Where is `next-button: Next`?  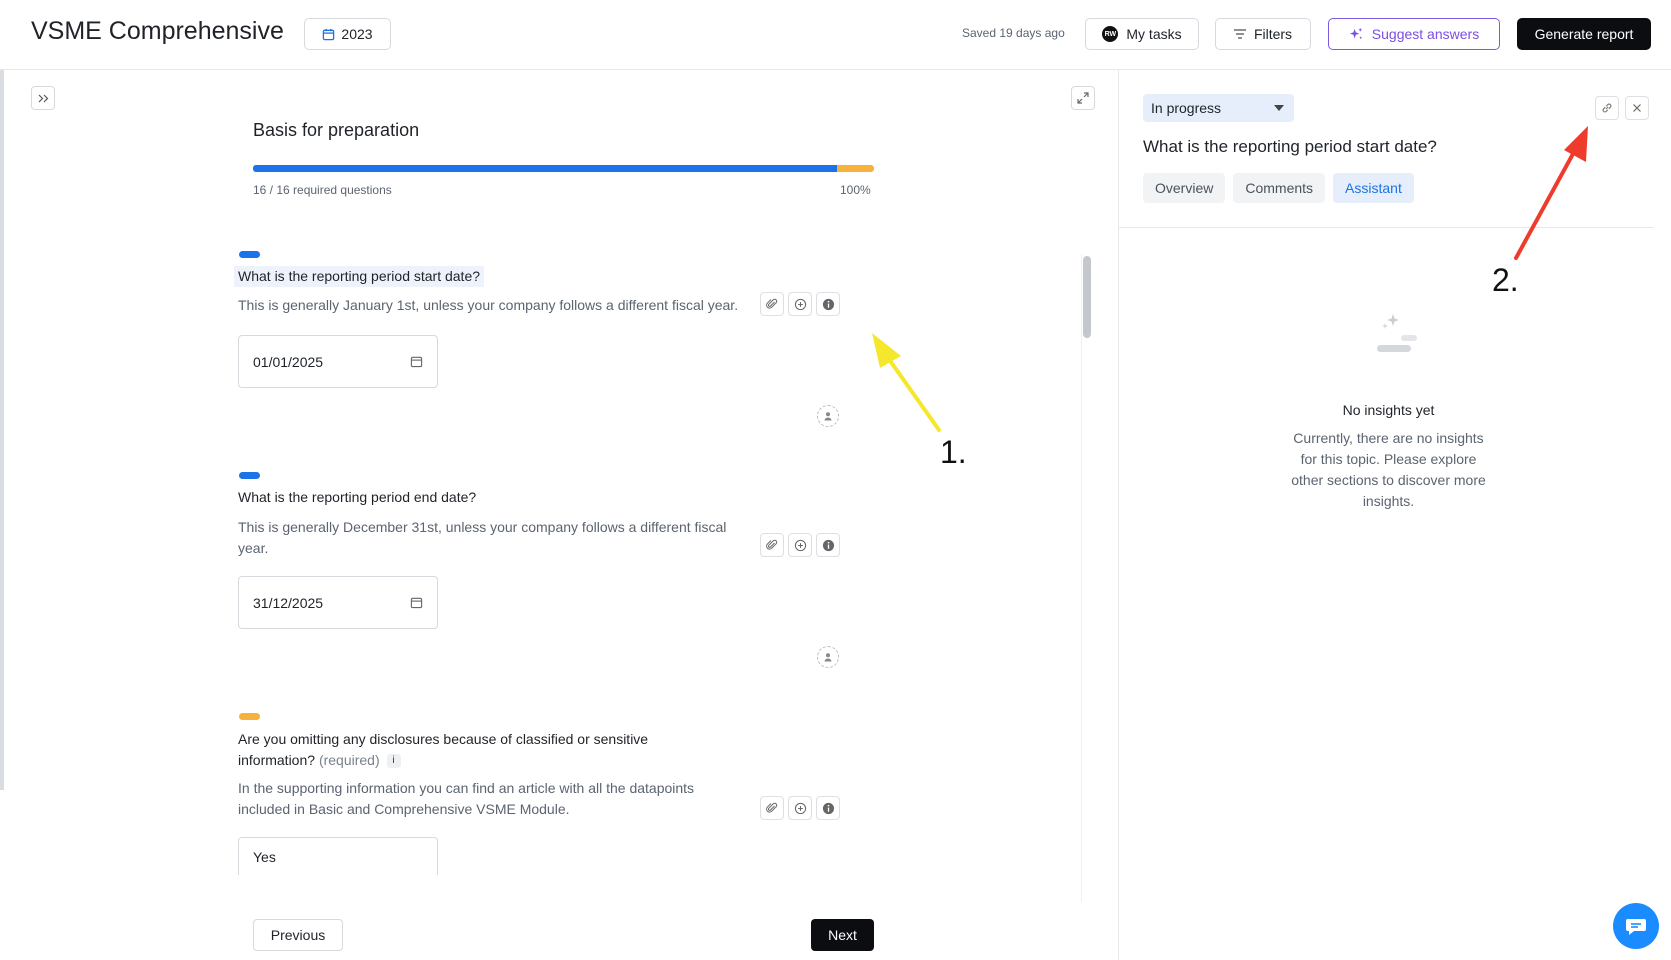
next-button: Next is located at coordinates (842, 935).